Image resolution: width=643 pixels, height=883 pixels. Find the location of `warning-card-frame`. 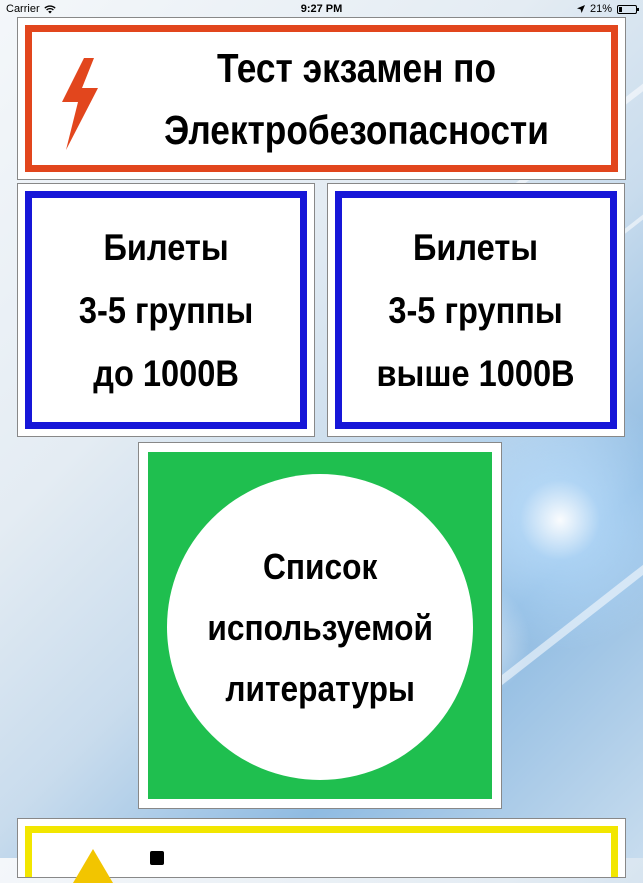

warning-card-frame is located at coordinates (321, 851).